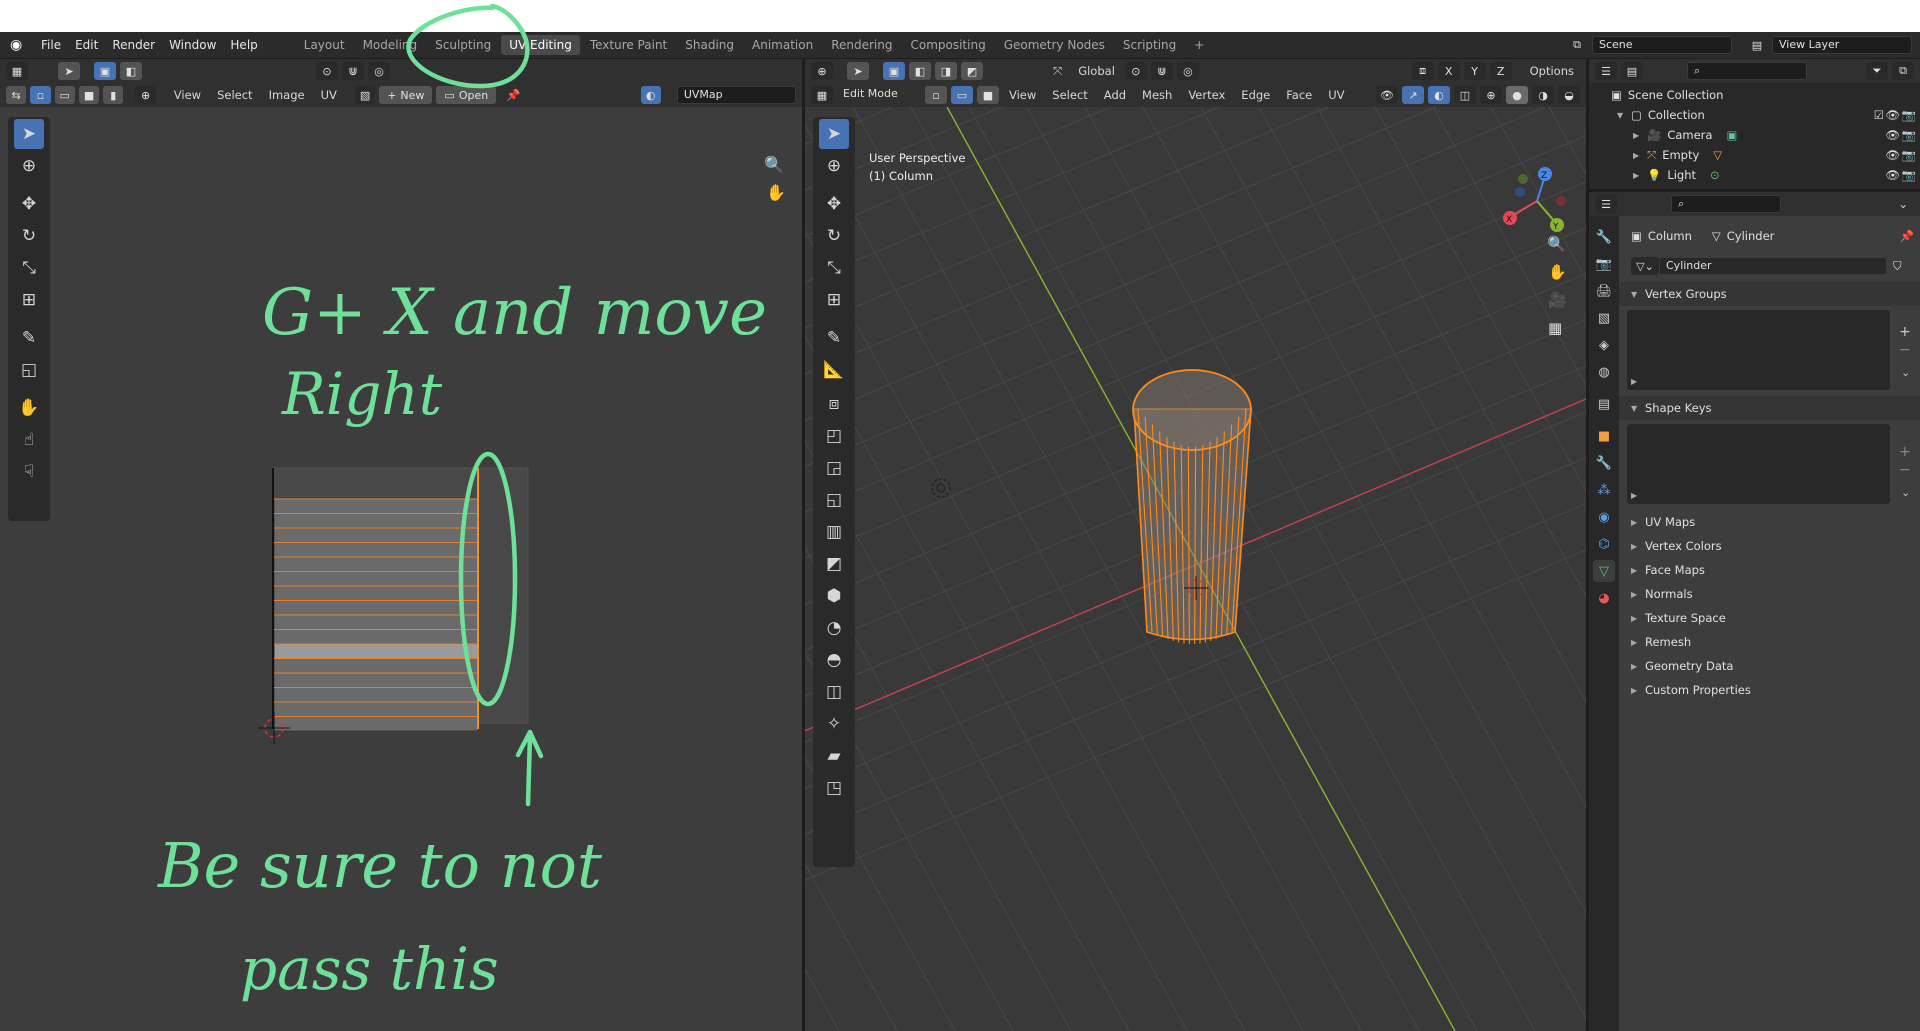 This screenshot has width=1920, height=1031. I want to click on tab-texture-paint: Texture Paint, so click(628, 45).